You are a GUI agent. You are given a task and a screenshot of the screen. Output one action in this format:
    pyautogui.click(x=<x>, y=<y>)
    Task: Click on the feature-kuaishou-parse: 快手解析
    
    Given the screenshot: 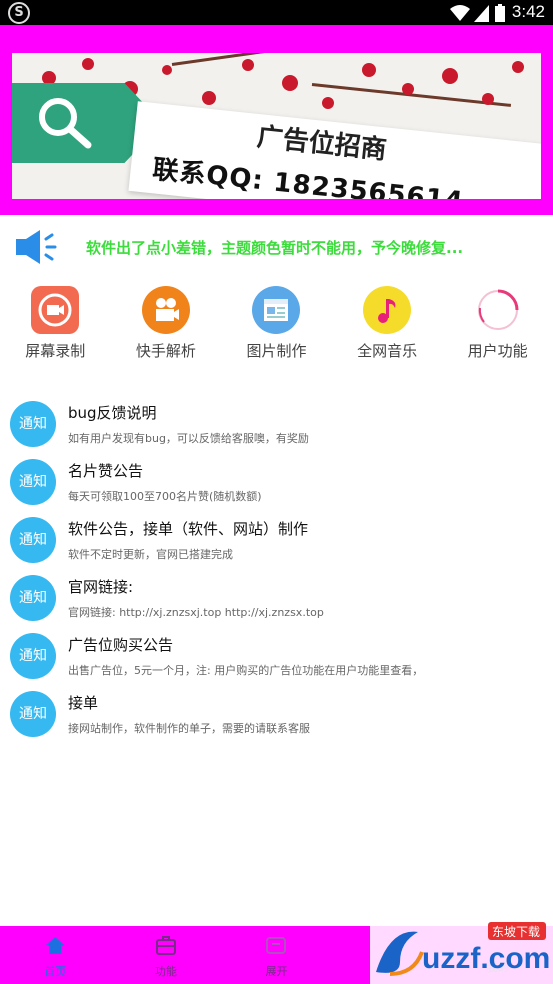 What is the action you would take?
    pyautogui.click(x=166, y=322)
    